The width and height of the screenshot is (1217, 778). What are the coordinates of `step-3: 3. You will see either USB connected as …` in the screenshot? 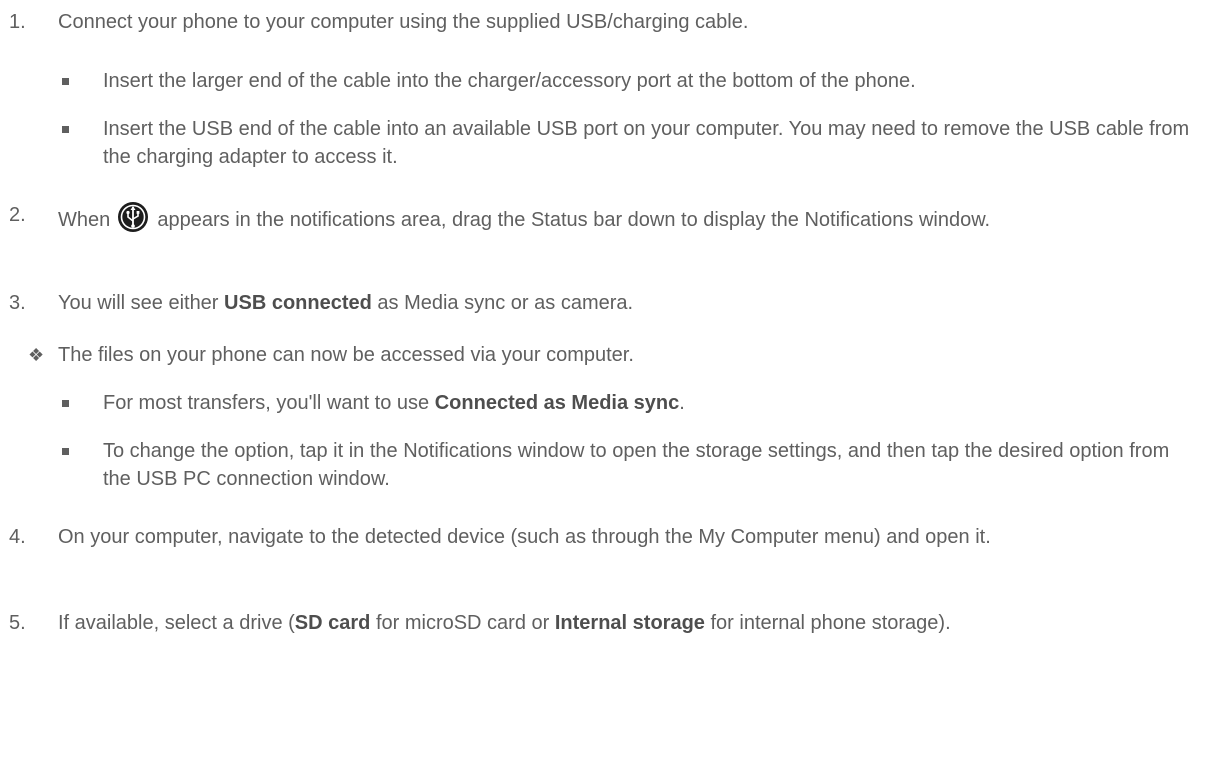 It's located at (608, 303).